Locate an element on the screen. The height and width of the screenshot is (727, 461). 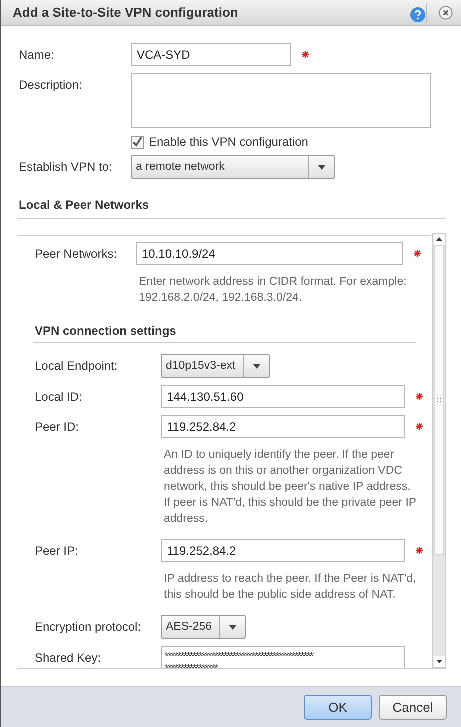
dropdown: d10p15v3-ext is located at coordinates (215, 366).